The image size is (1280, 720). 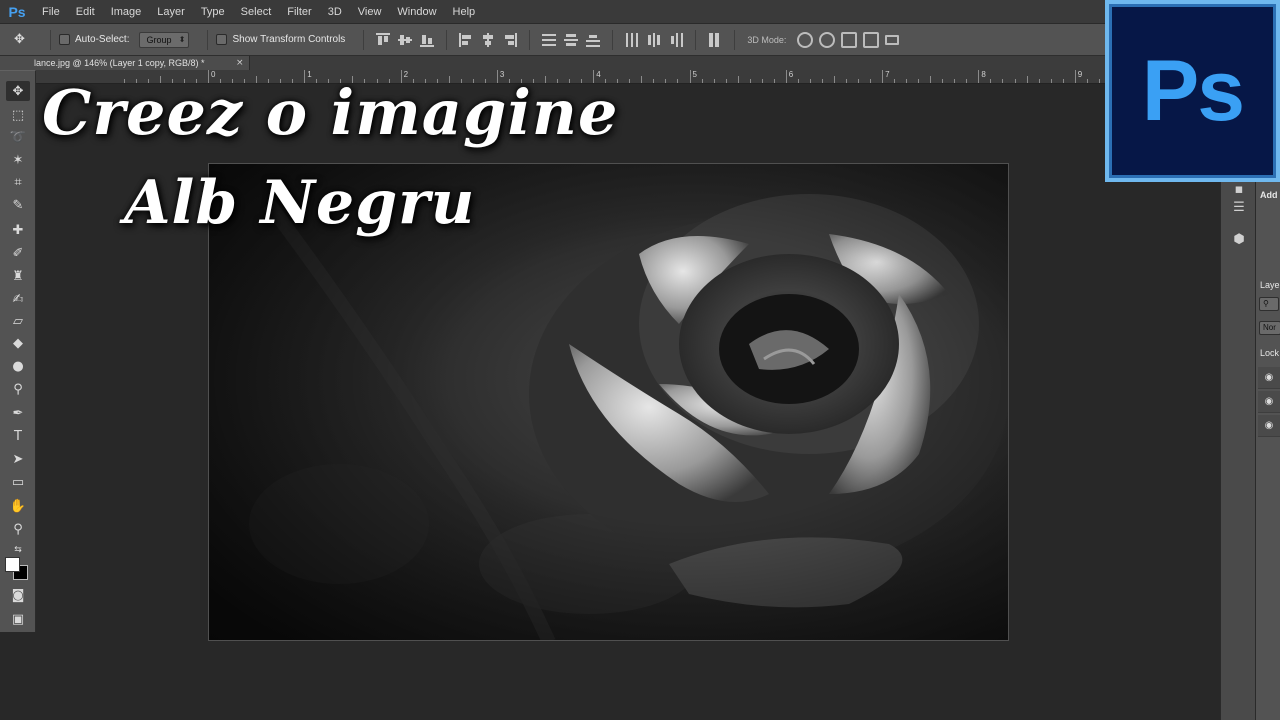 I want to click on document-tab: lance.jpg @ 146% (Layer 1 copy, RGB/8) *, so click(x=125, y=63).